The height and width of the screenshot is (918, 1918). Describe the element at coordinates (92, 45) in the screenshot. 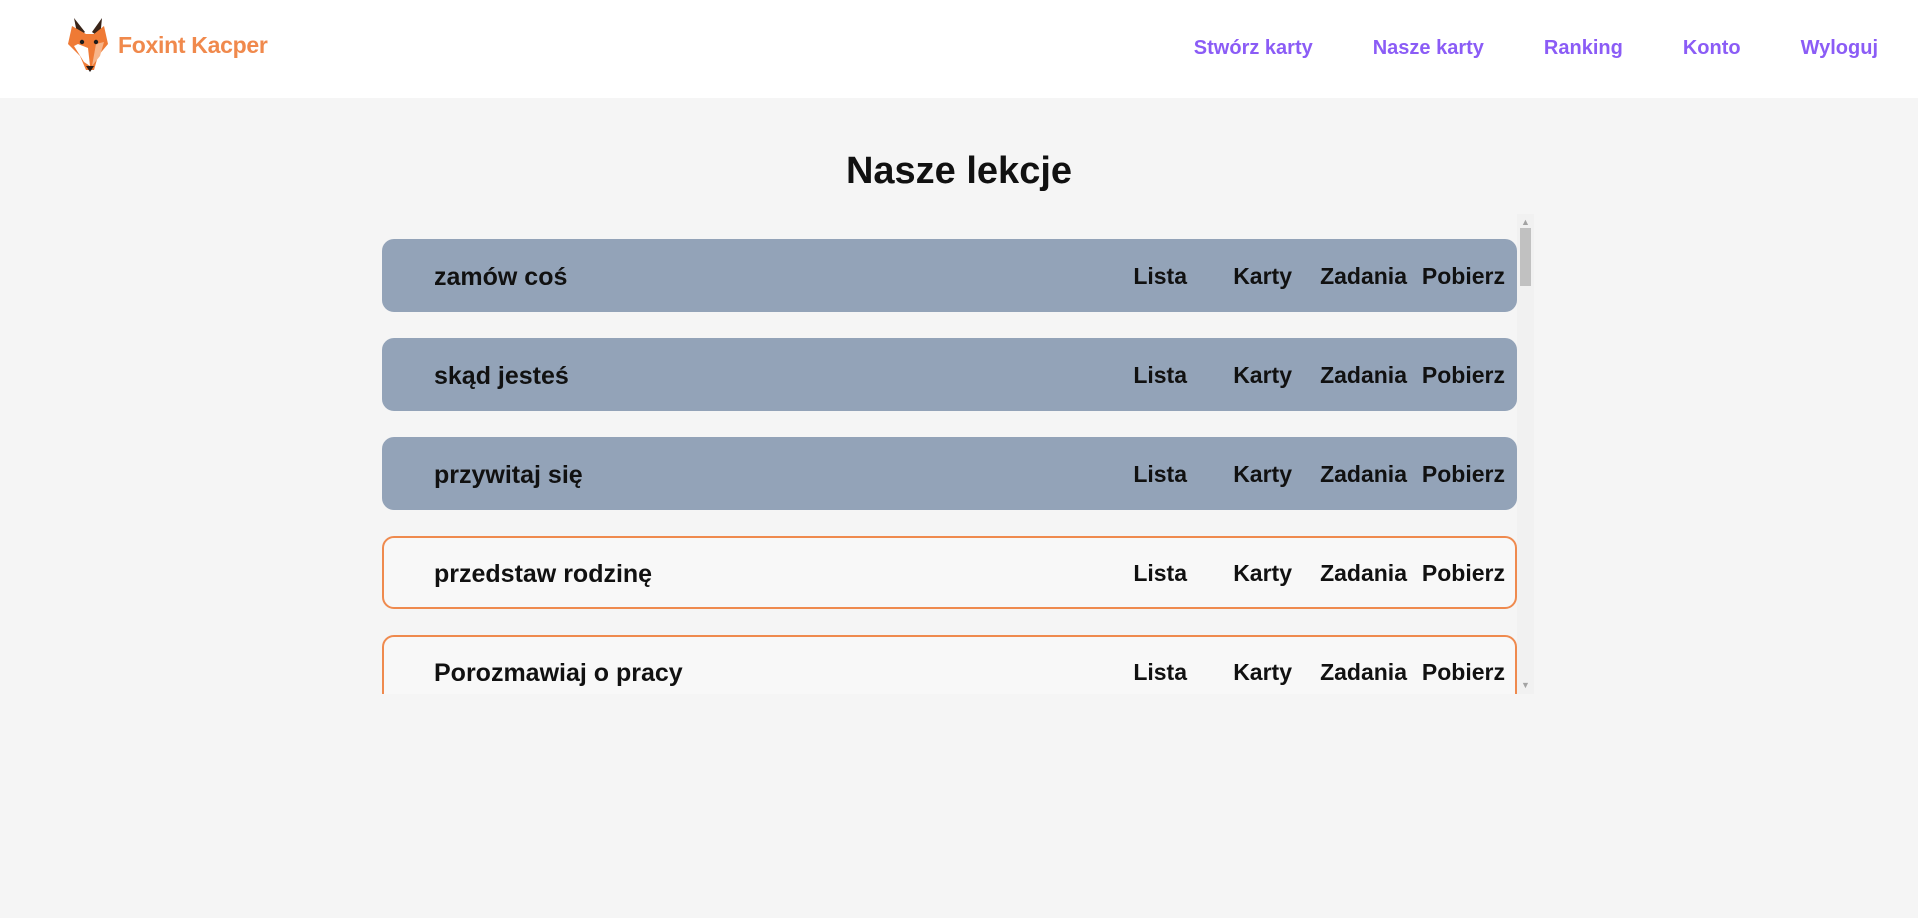

I see `fox-head-icon` at that location.